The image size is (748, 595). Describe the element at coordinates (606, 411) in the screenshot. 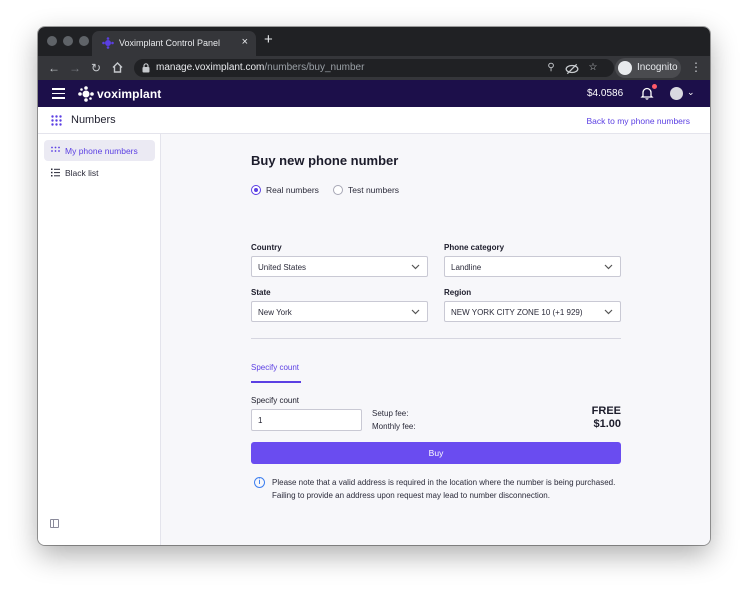

I see `setup-fee-value: FREE` at that location.